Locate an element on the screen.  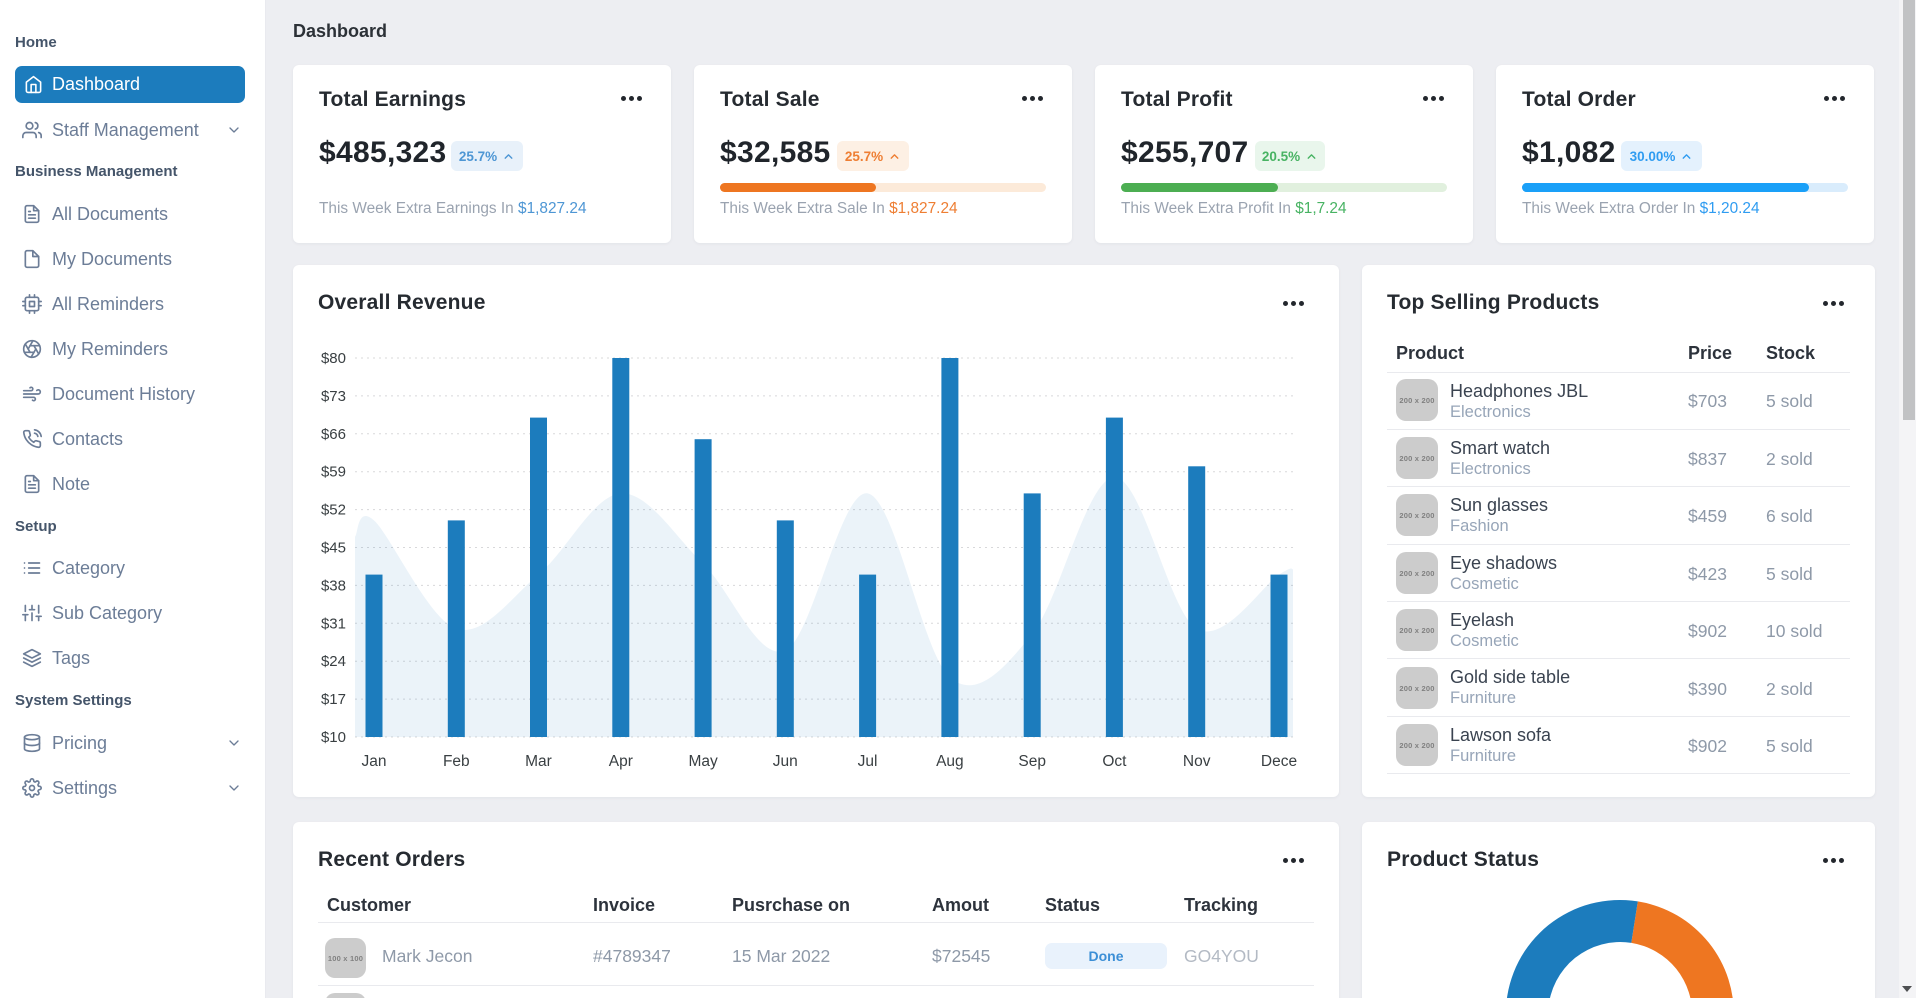
svg-text: $52 is located at coordinates (333, 510).